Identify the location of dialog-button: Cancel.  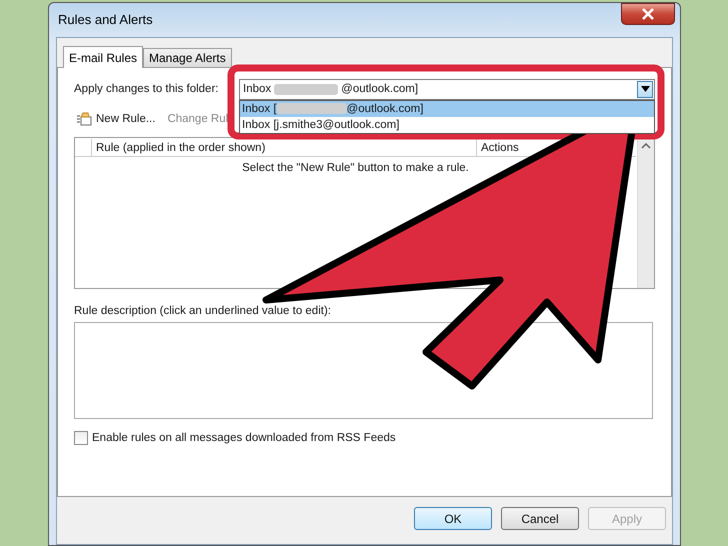
(540, 518).